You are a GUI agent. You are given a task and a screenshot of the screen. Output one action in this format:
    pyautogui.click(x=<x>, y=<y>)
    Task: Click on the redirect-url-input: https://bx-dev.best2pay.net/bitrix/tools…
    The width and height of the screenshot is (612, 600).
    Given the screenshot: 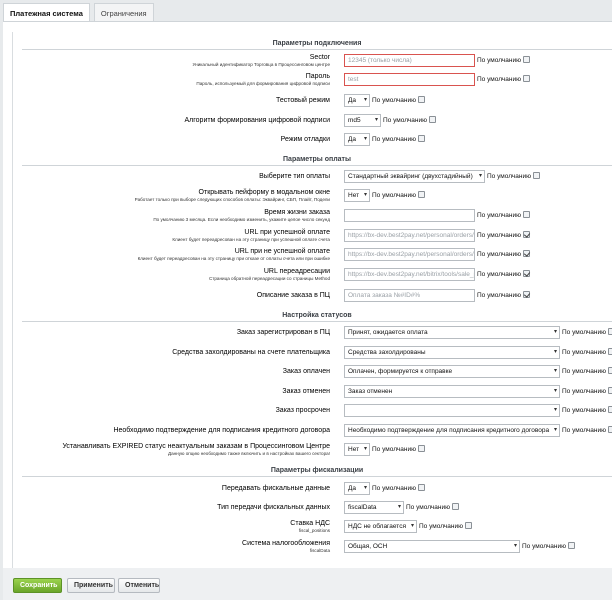 What is the action you would take?
    pyautogui.click(x=409, y=274)
    